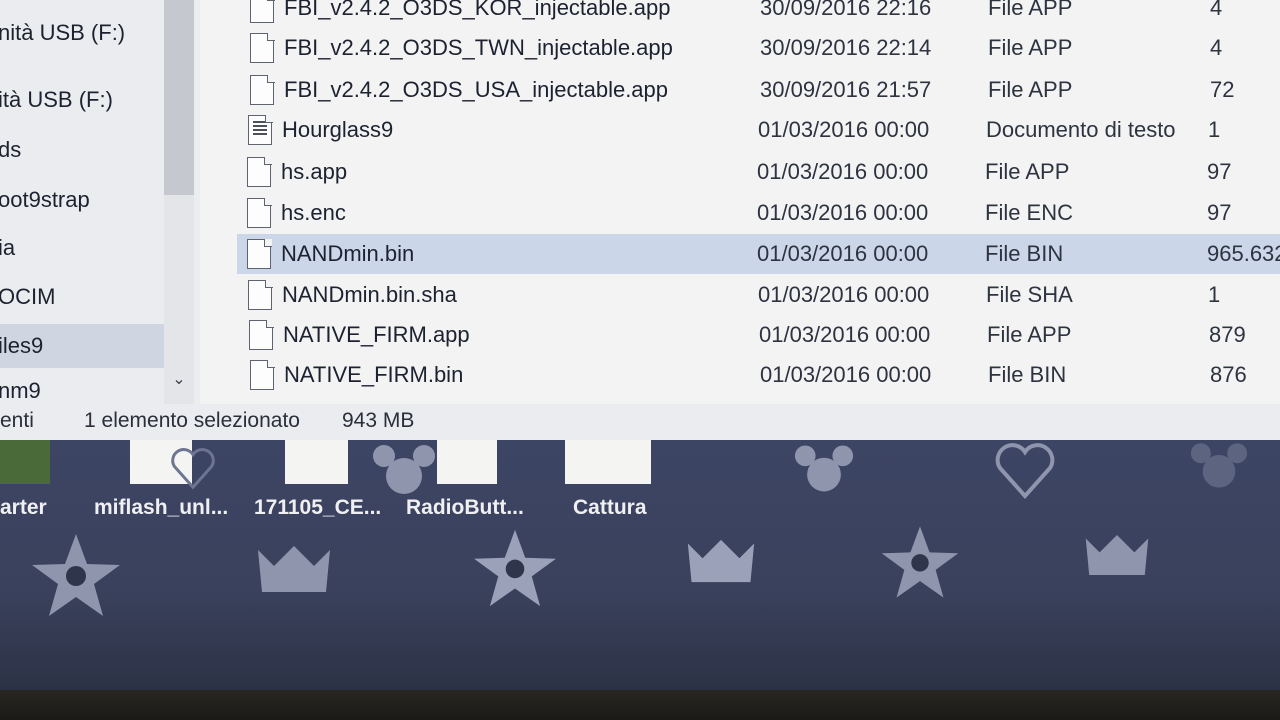 Image resolution: width=1280 pixels, height=720 pixels. I want to click on file-type: File SHA, so click(1029, 294).